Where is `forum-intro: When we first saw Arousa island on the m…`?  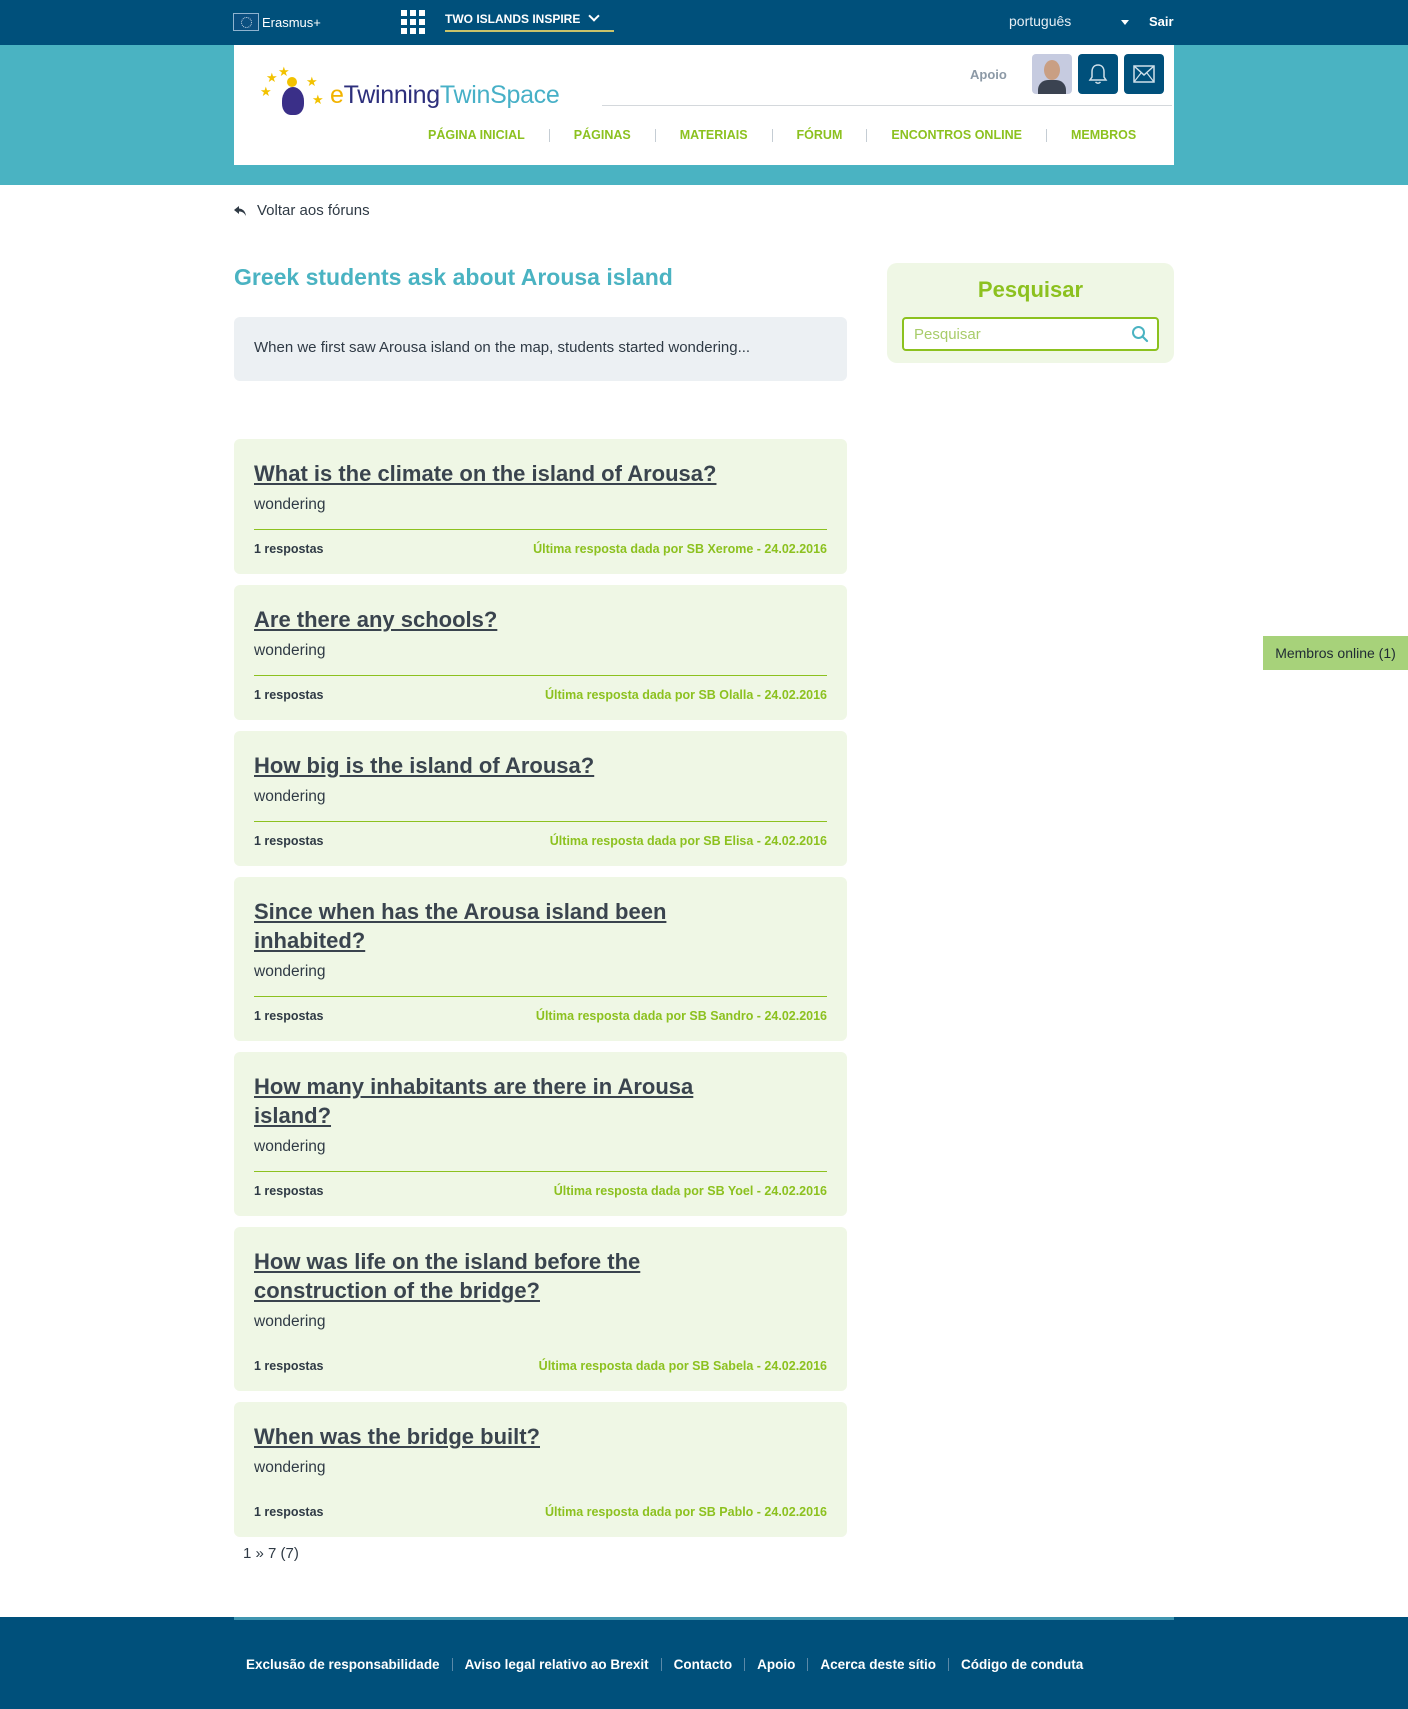 forum-intro: When we first saw Arousa island on the m… is located at coordinates (540, 349).